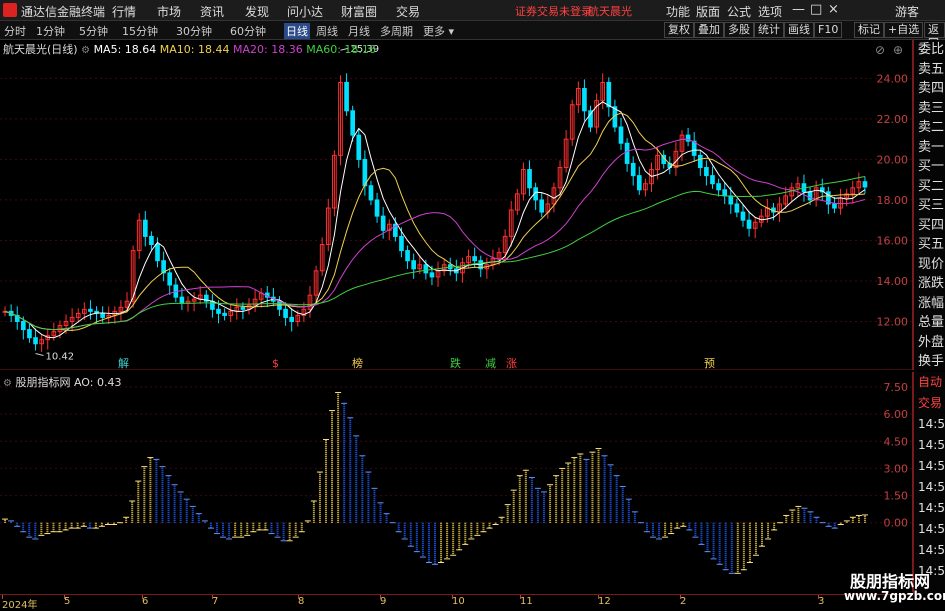 The image size is (945, 611). What do you see at coordinates (297, 31) in the screenshot?
I see `period-tab-6: 日线` at bounding box center [297, 31].